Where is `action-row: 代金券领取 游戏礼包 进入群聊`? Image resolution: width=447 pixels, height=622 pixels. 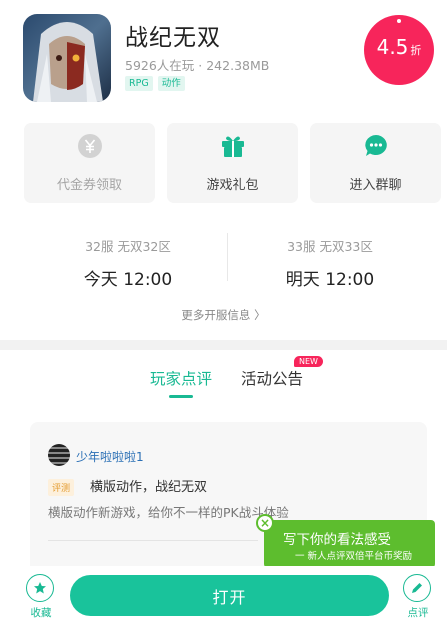
action-row: 代金券领取 游戏礼包 进入群聊 is located at coordinates (232, 163).